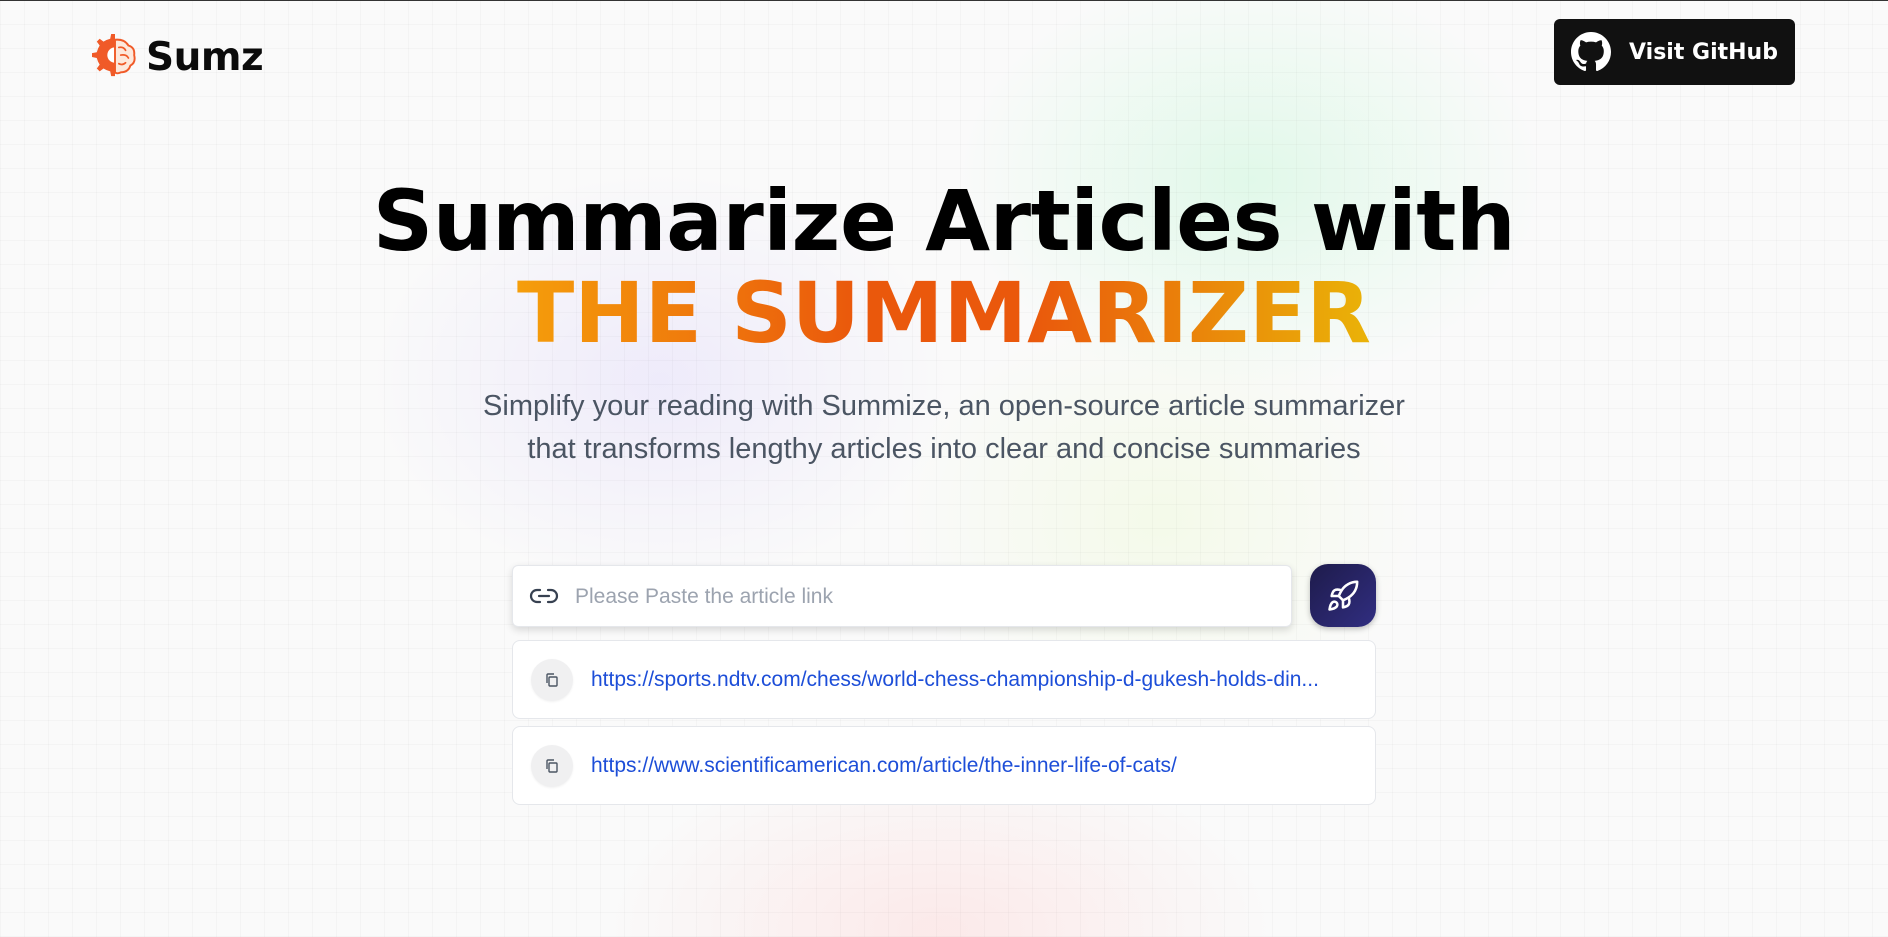  I want to click on visit-github-button: Visit GitHub, so click(1674, 52).